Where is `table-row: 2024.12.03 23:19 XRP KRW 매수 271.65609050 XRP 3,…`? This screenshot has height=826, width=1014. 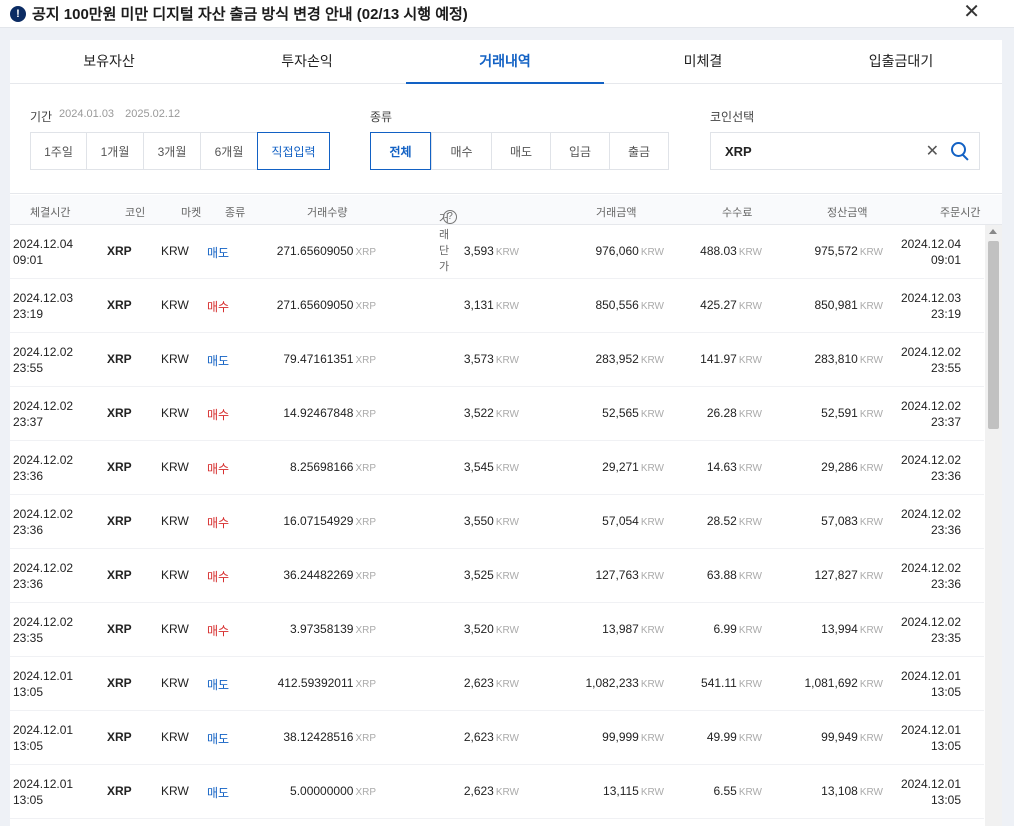
table-row: 2024.12.03 23:19 XRP KRW 매수 271.65609050 XRP 3,… is located at coordinates (497, 306).